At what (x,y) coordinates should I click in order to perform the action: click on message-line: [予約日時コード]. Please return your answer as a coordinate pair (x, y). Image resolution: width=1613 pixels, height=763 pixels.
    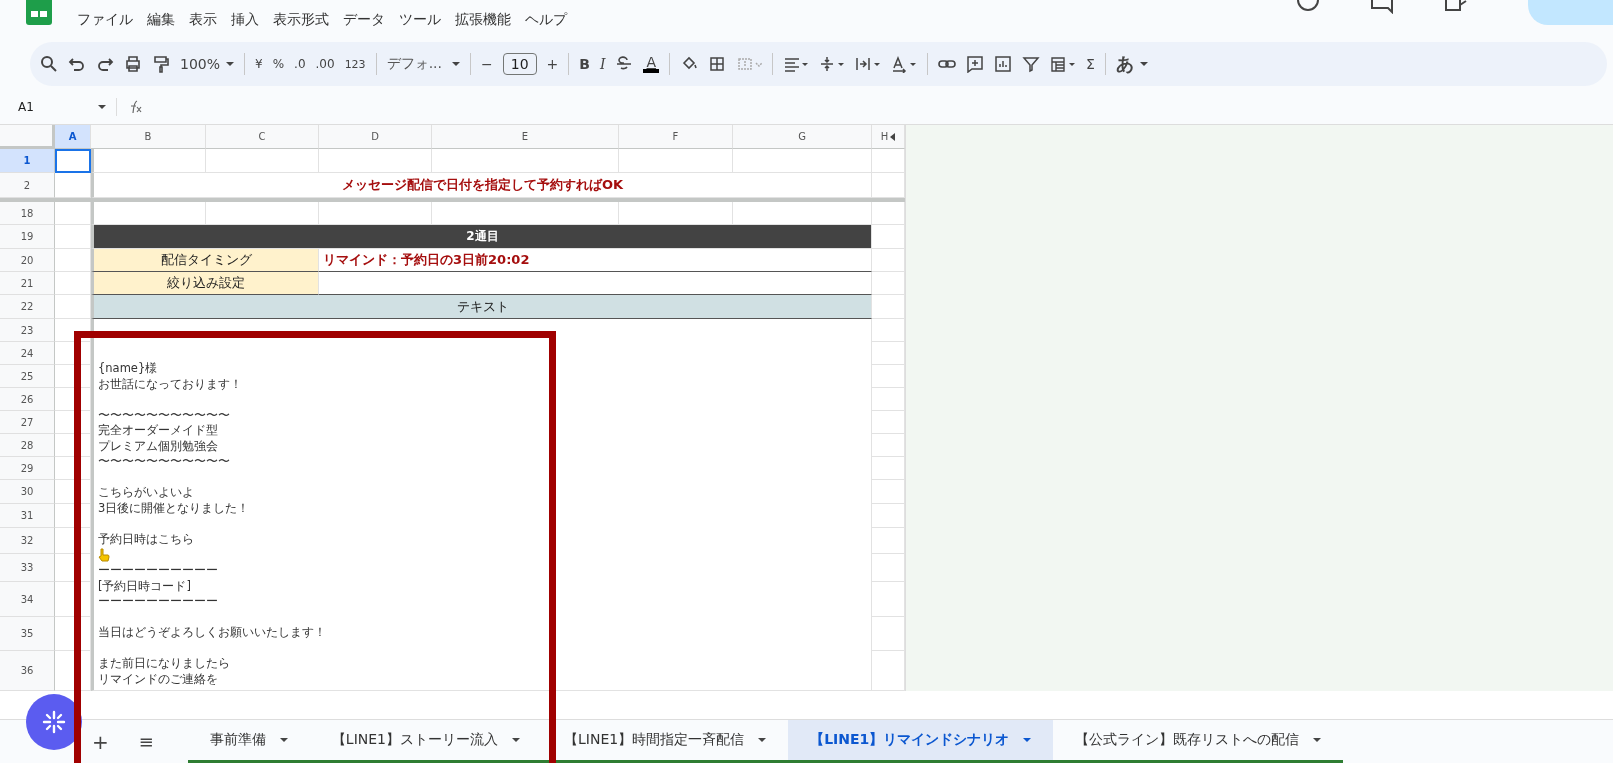
    Looking at the image, I should click on (144, 586).